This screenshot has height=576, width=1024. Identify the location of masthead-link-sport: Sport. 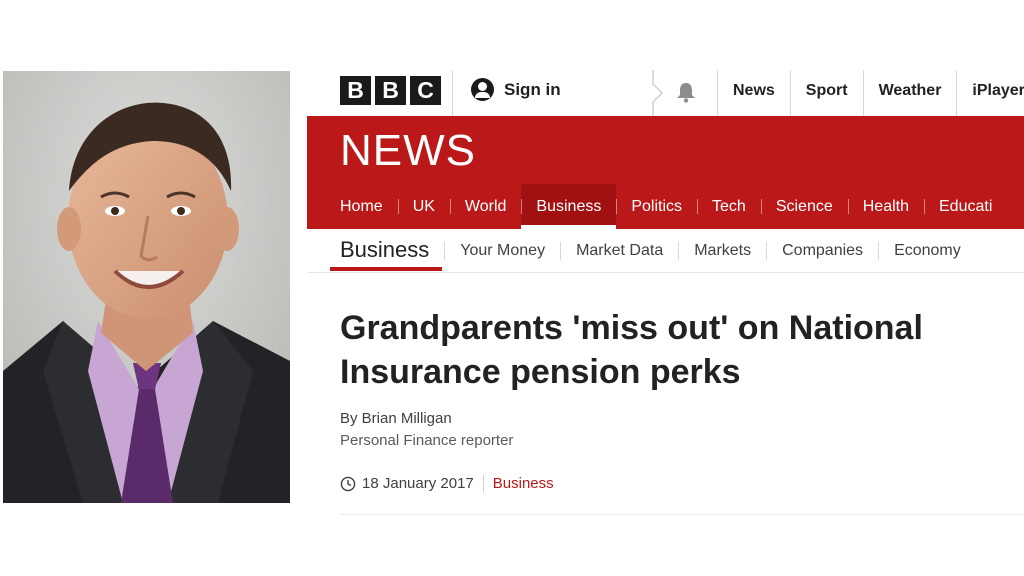
(826, 93).